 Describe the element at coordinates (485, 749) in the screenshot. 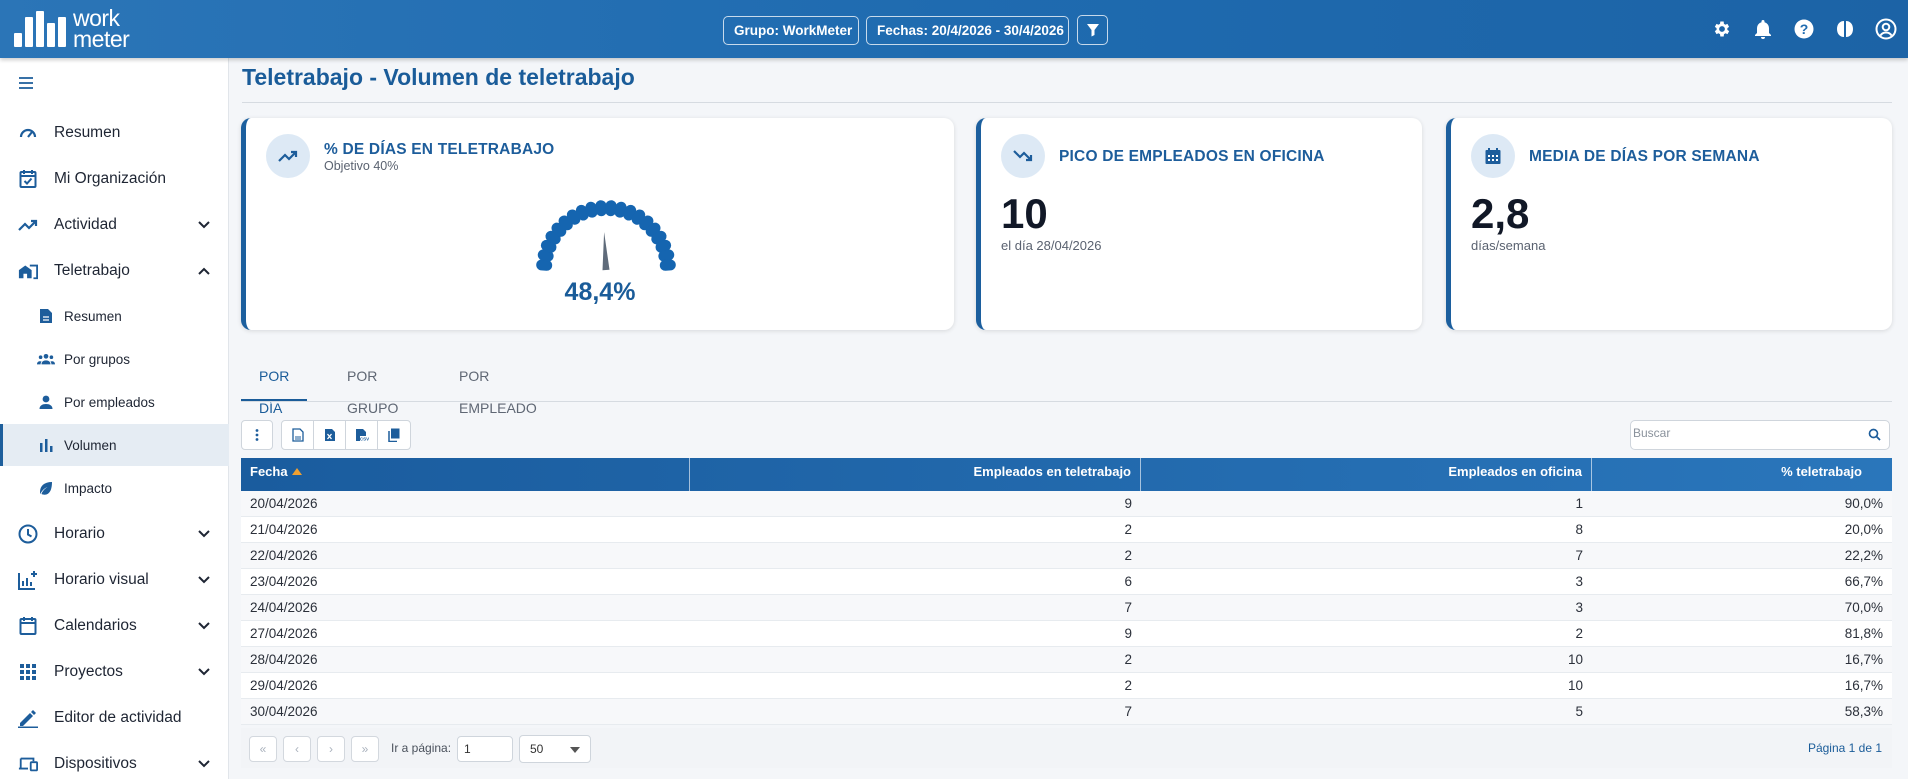

I see `goto-page-input: 1` at that location.